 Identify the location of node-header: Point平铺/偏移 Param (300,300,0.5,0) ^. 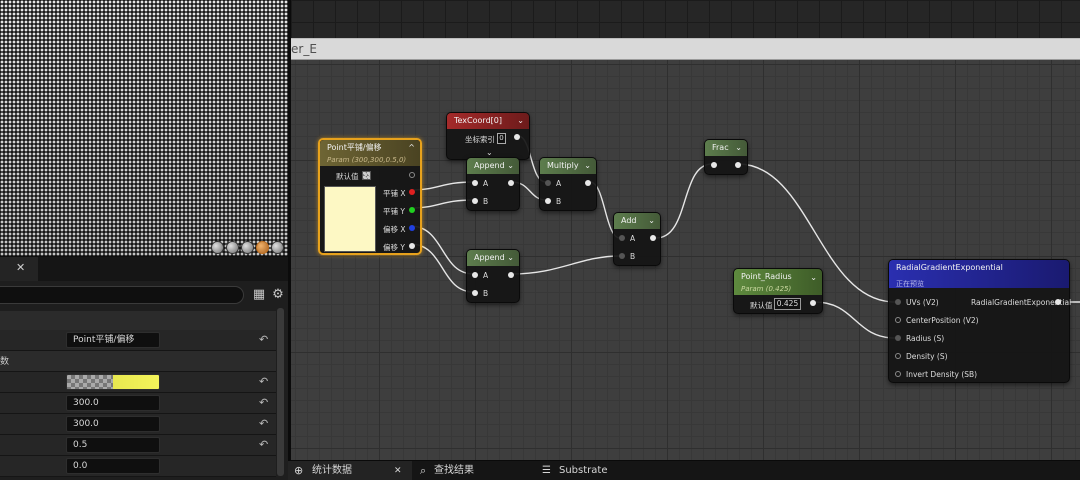
(370, 153).